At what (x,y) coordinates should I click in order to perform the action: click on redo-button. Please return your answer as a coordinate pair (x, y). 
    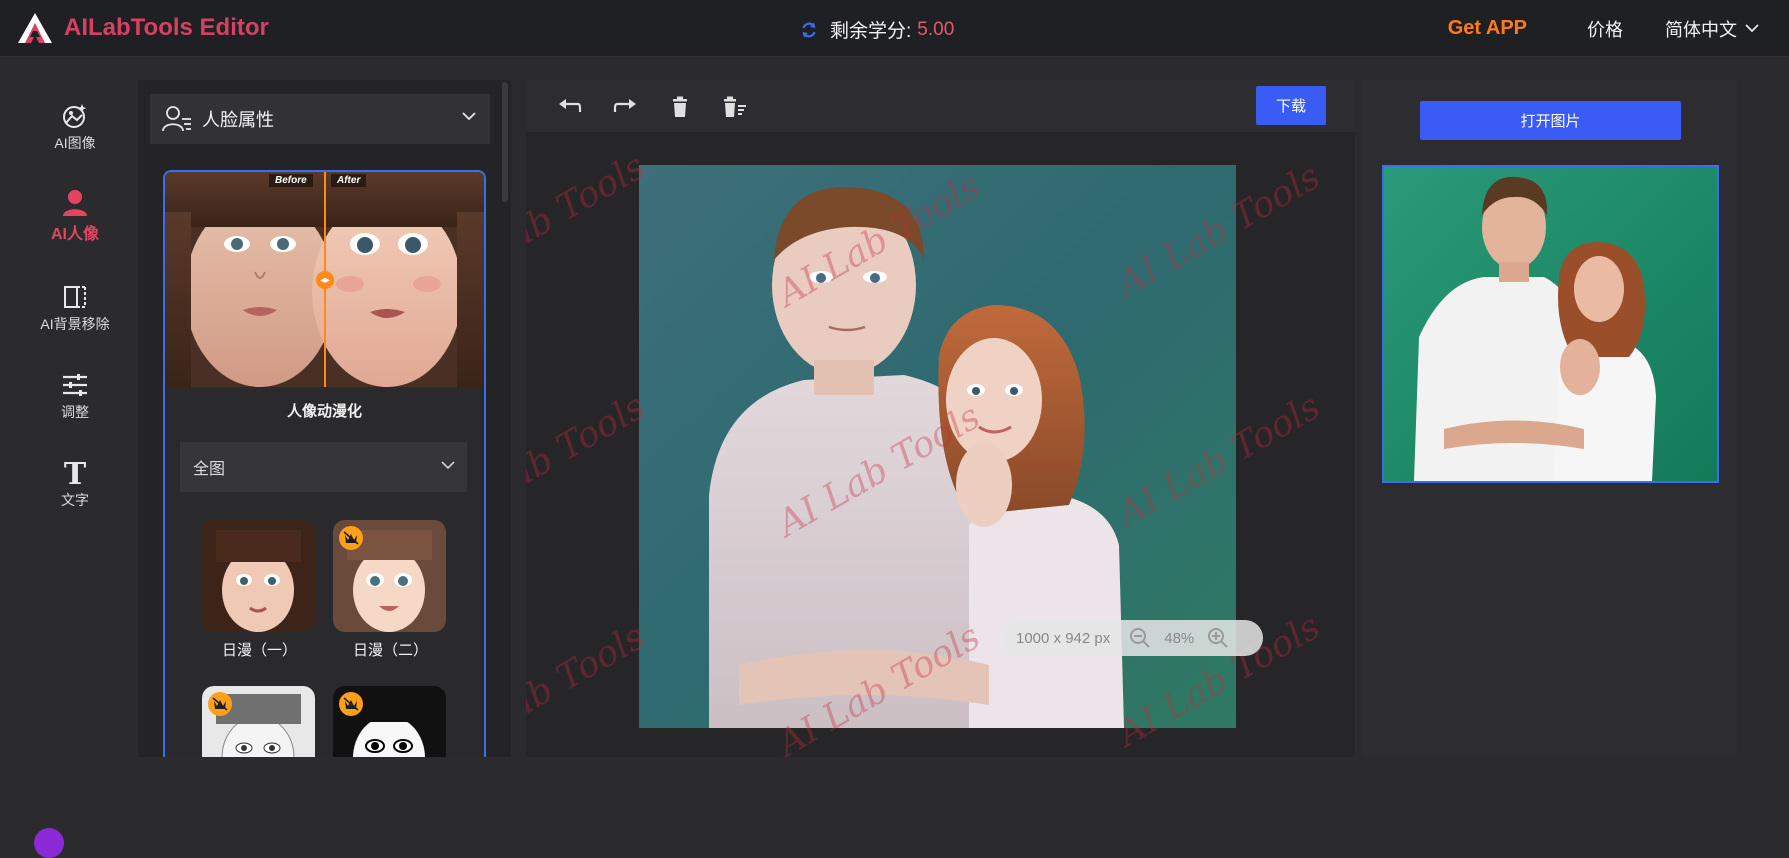
    Looking at the image, I should click on (625, 107).